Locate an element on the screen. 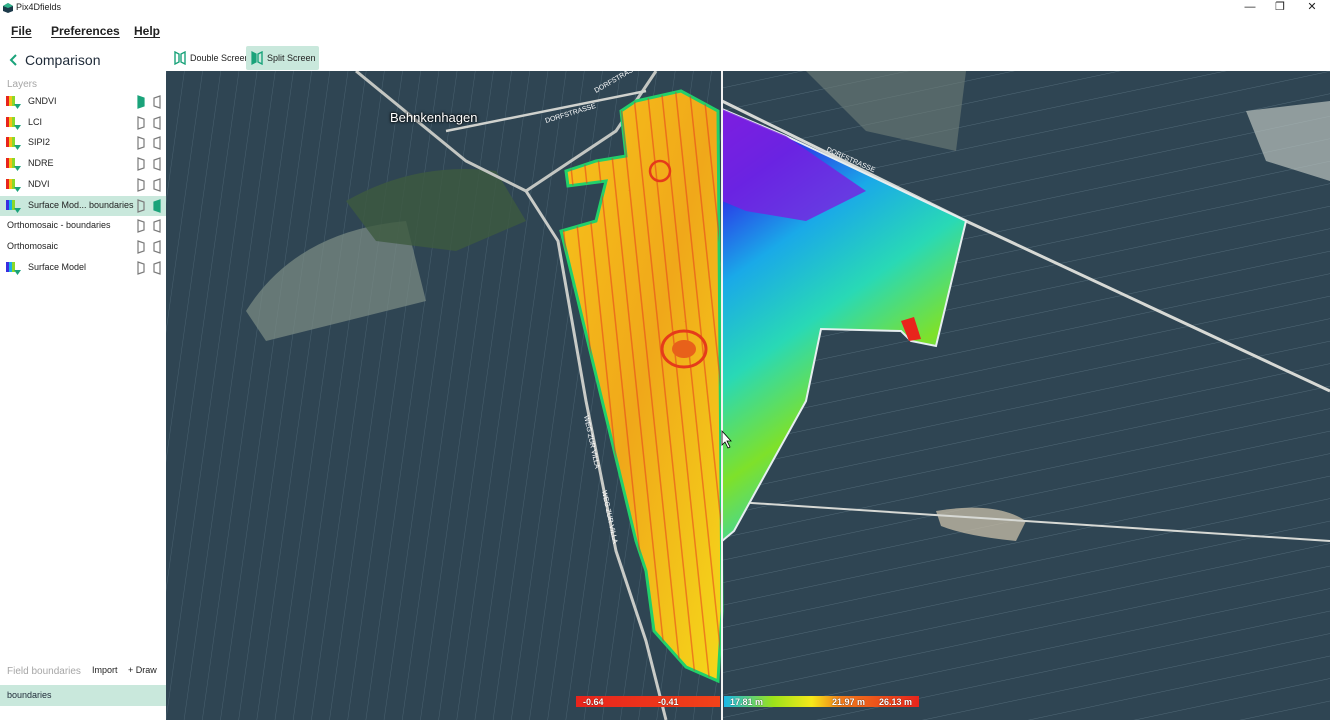 The image size is (1330, 720). ndvi-hotspot is located at coordinates (684, 349).